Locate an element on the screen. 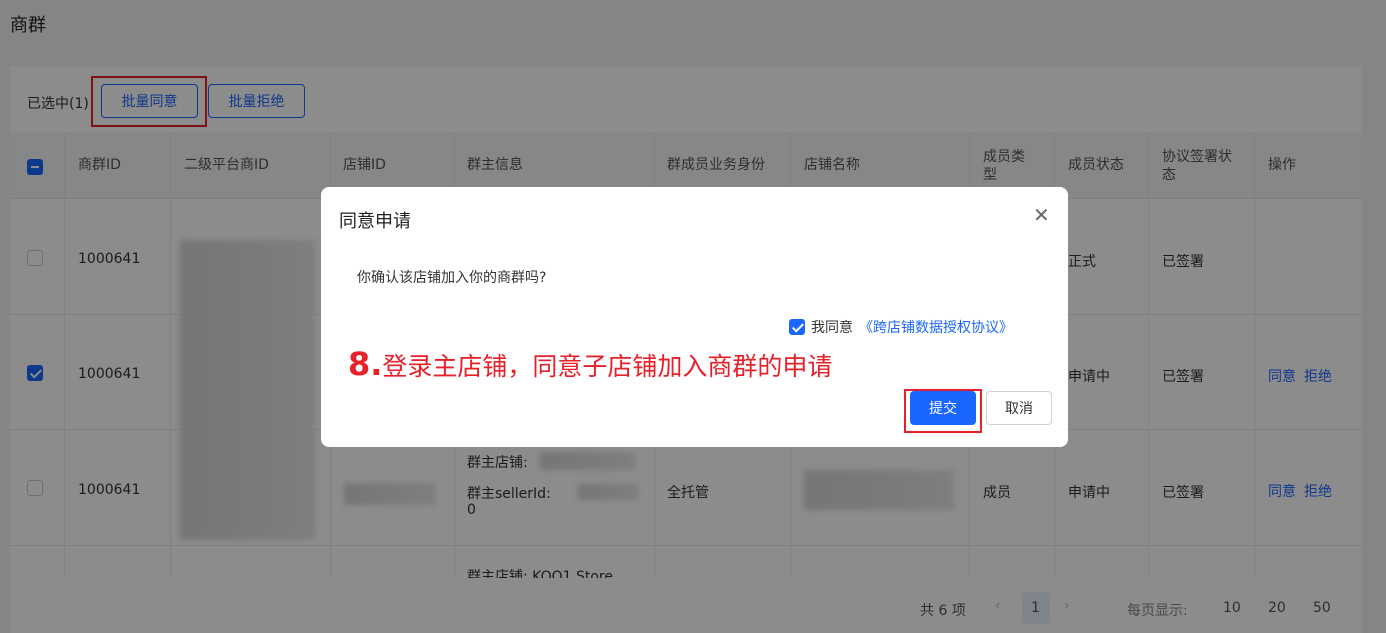  instruction-annotation: 8.登录主店铺，同意子店铺加入商群的申请 is located at coordinates (590, 364).